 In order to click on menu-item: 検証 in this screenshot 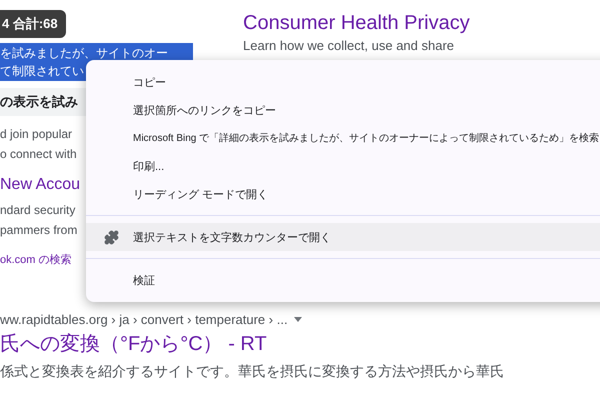, I will do `click(343, 280)`.